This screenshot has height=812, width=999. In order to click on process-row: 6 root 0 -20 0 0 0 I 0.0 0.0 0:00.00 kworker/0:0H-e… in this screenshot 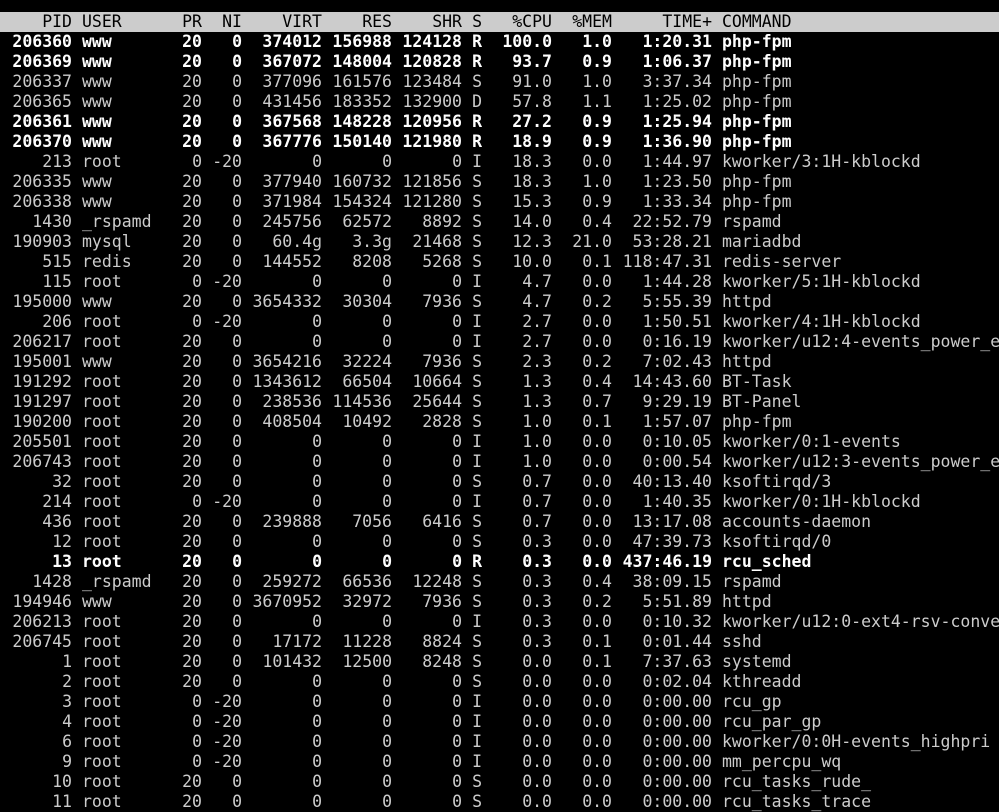, I will do `click(499, 742)`.